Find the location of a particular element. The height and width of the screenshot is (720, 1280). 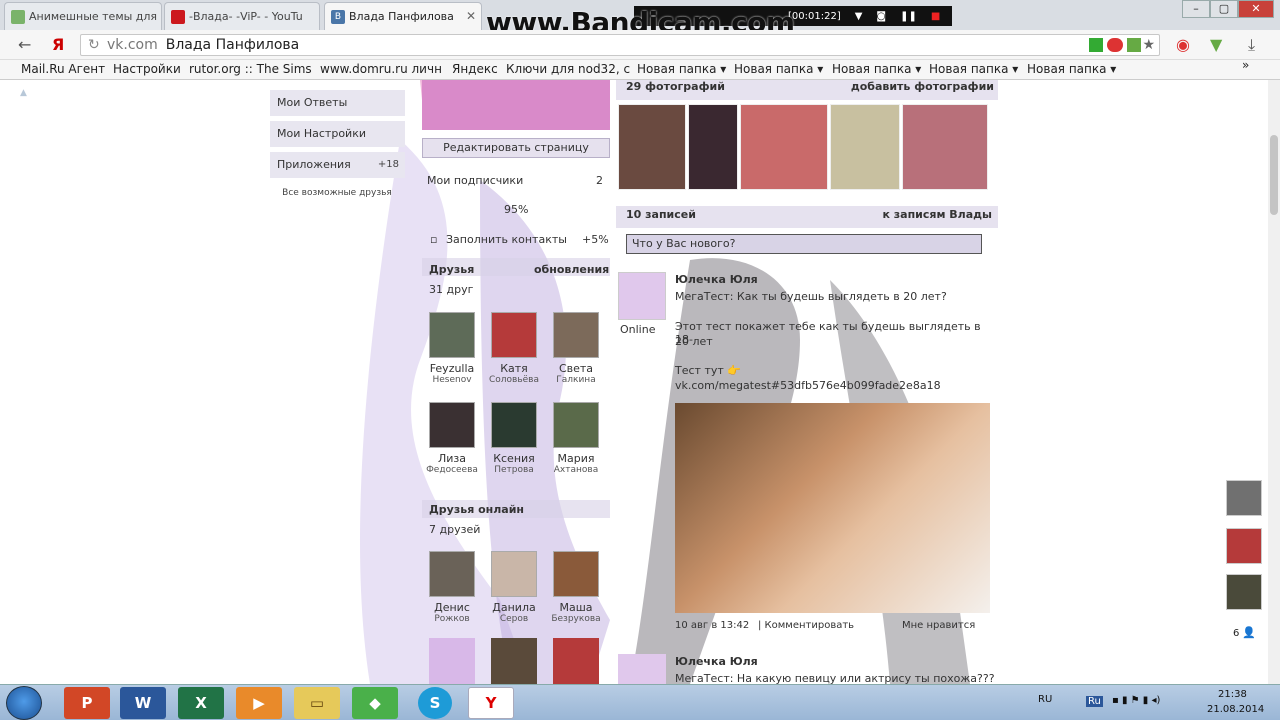

page-scrollbar is located at coordinates (1274, 382).